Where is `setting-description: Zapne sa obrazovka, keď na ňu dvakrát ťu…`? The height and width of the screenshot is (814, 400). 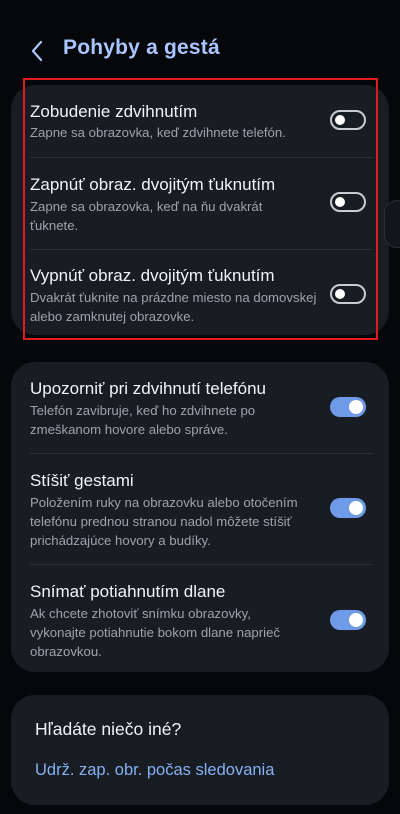 setting-description: Zapne sa obrazovka, keď na ňu dvakrát ťu… is located at coordinates (146, 216).